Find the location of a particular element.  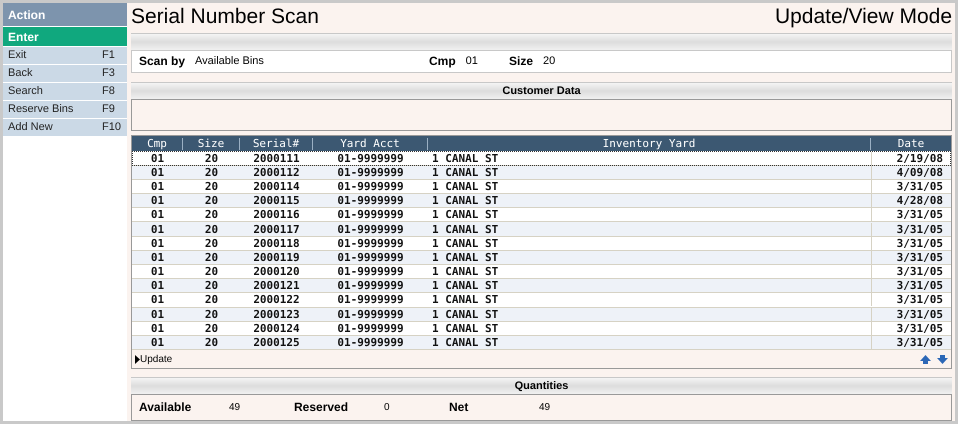

sidebar-title: Action is located at coordinates (65, 14).